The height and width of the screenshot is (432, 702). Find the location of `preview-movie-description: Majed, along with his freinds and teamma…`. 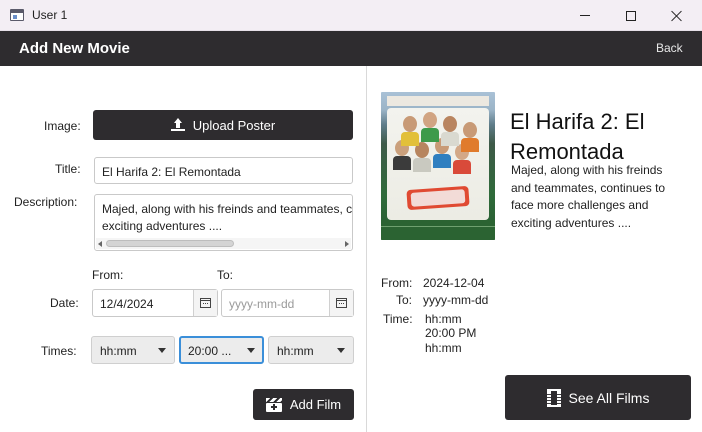

preview-movie-description: Majed, along with his freinds and teamma… is located at coordinates (588, 196).